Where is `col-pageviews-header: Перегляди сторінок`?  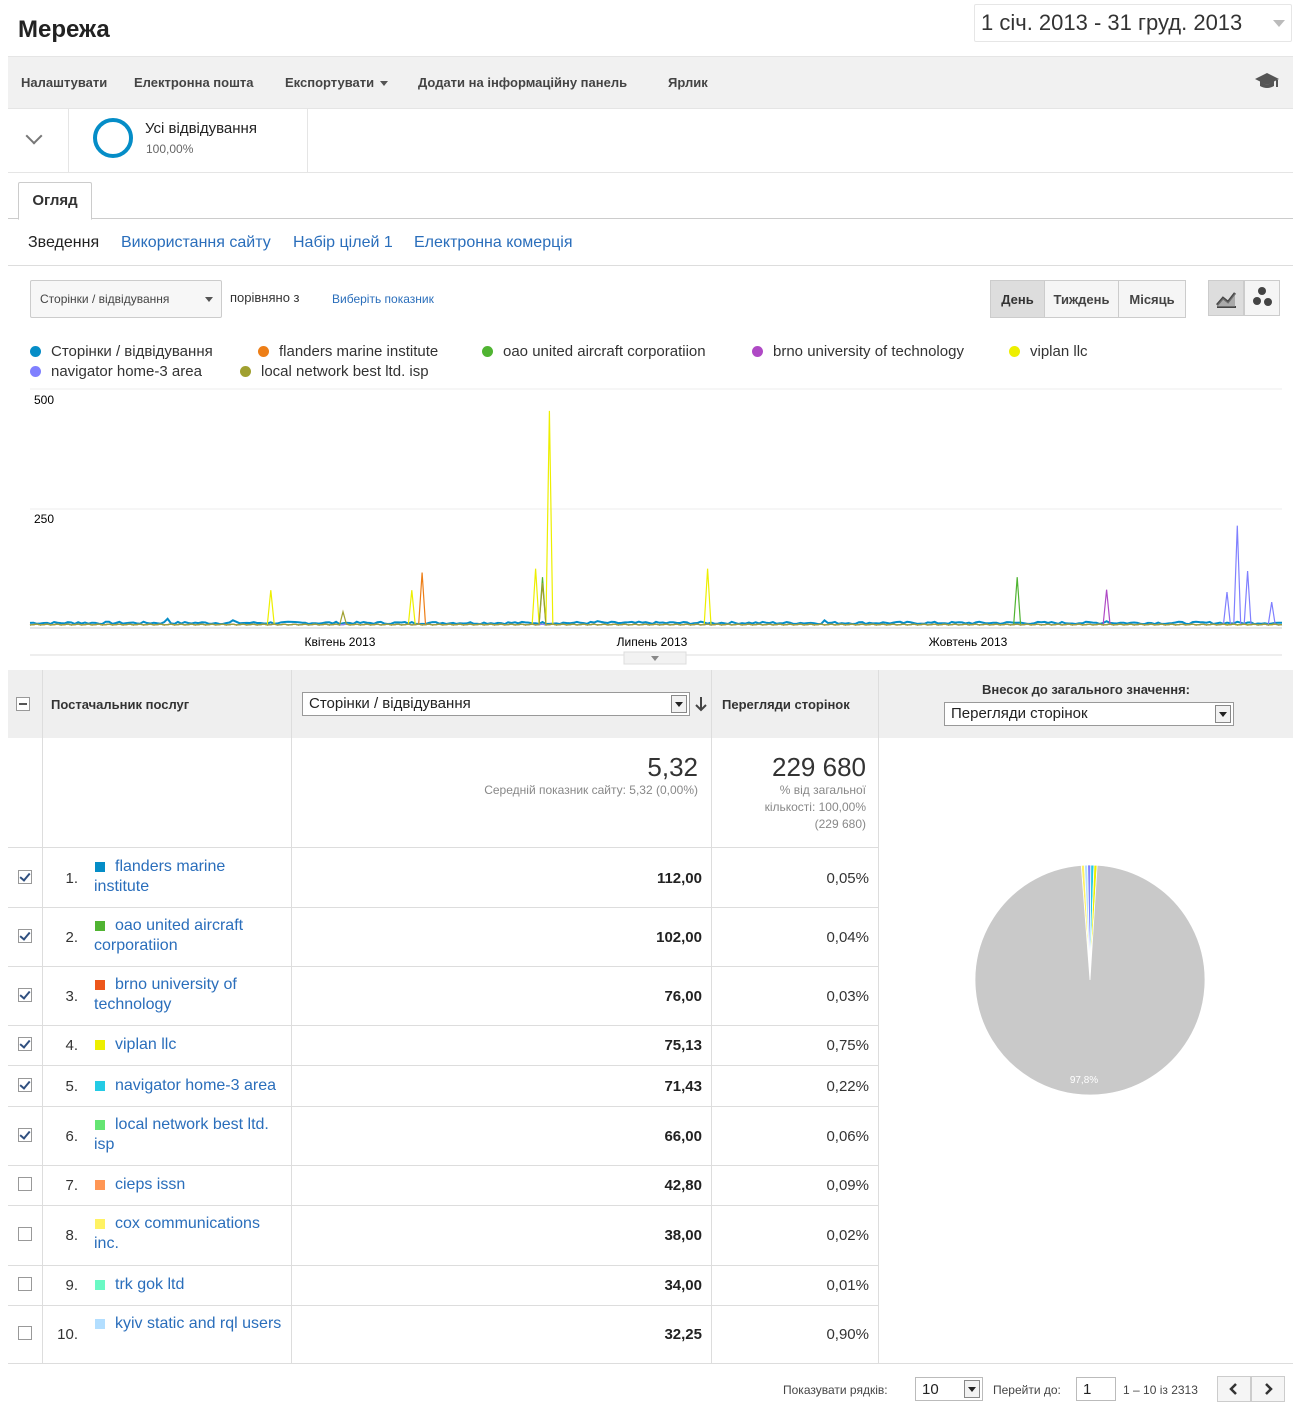 col-pageviews-header: Перегляди сторінок is located at coordinates (786, 704).